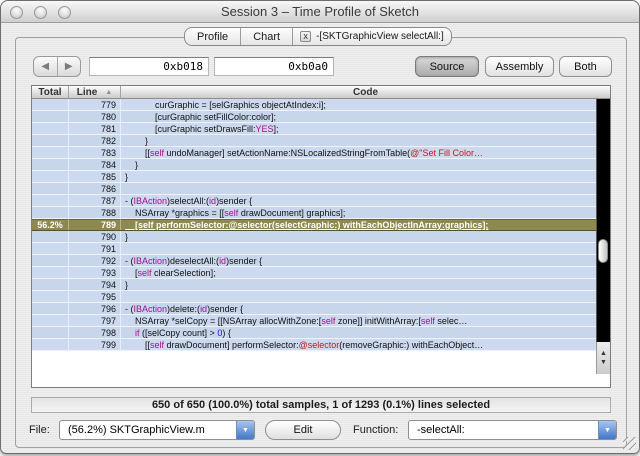 The height and width of the screenshot is (456, 640). Describe the element at coordinates (157, 430) in the screenshot. I see `file-popup: (56.2%) SKTGraphicView.m ▼` at that location.